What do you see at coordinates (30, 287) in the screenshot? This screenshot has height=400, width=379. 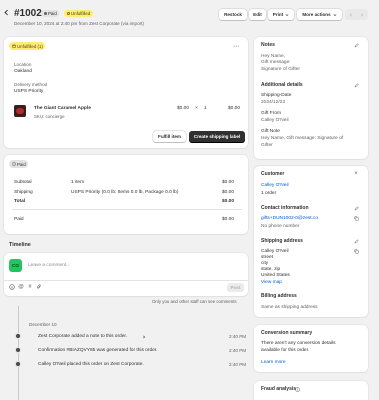 I see `hashtag-icon: #` at bounding box center [30, 287].